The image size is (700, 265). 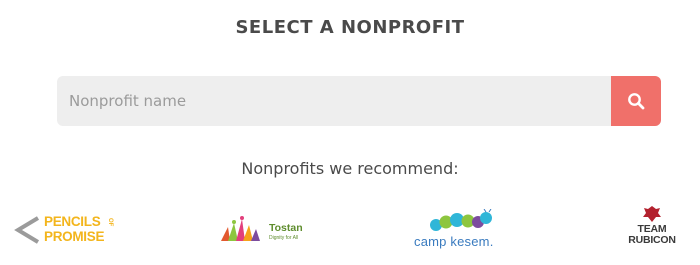 I want to click on search-icon, so click(x=636, y=101).